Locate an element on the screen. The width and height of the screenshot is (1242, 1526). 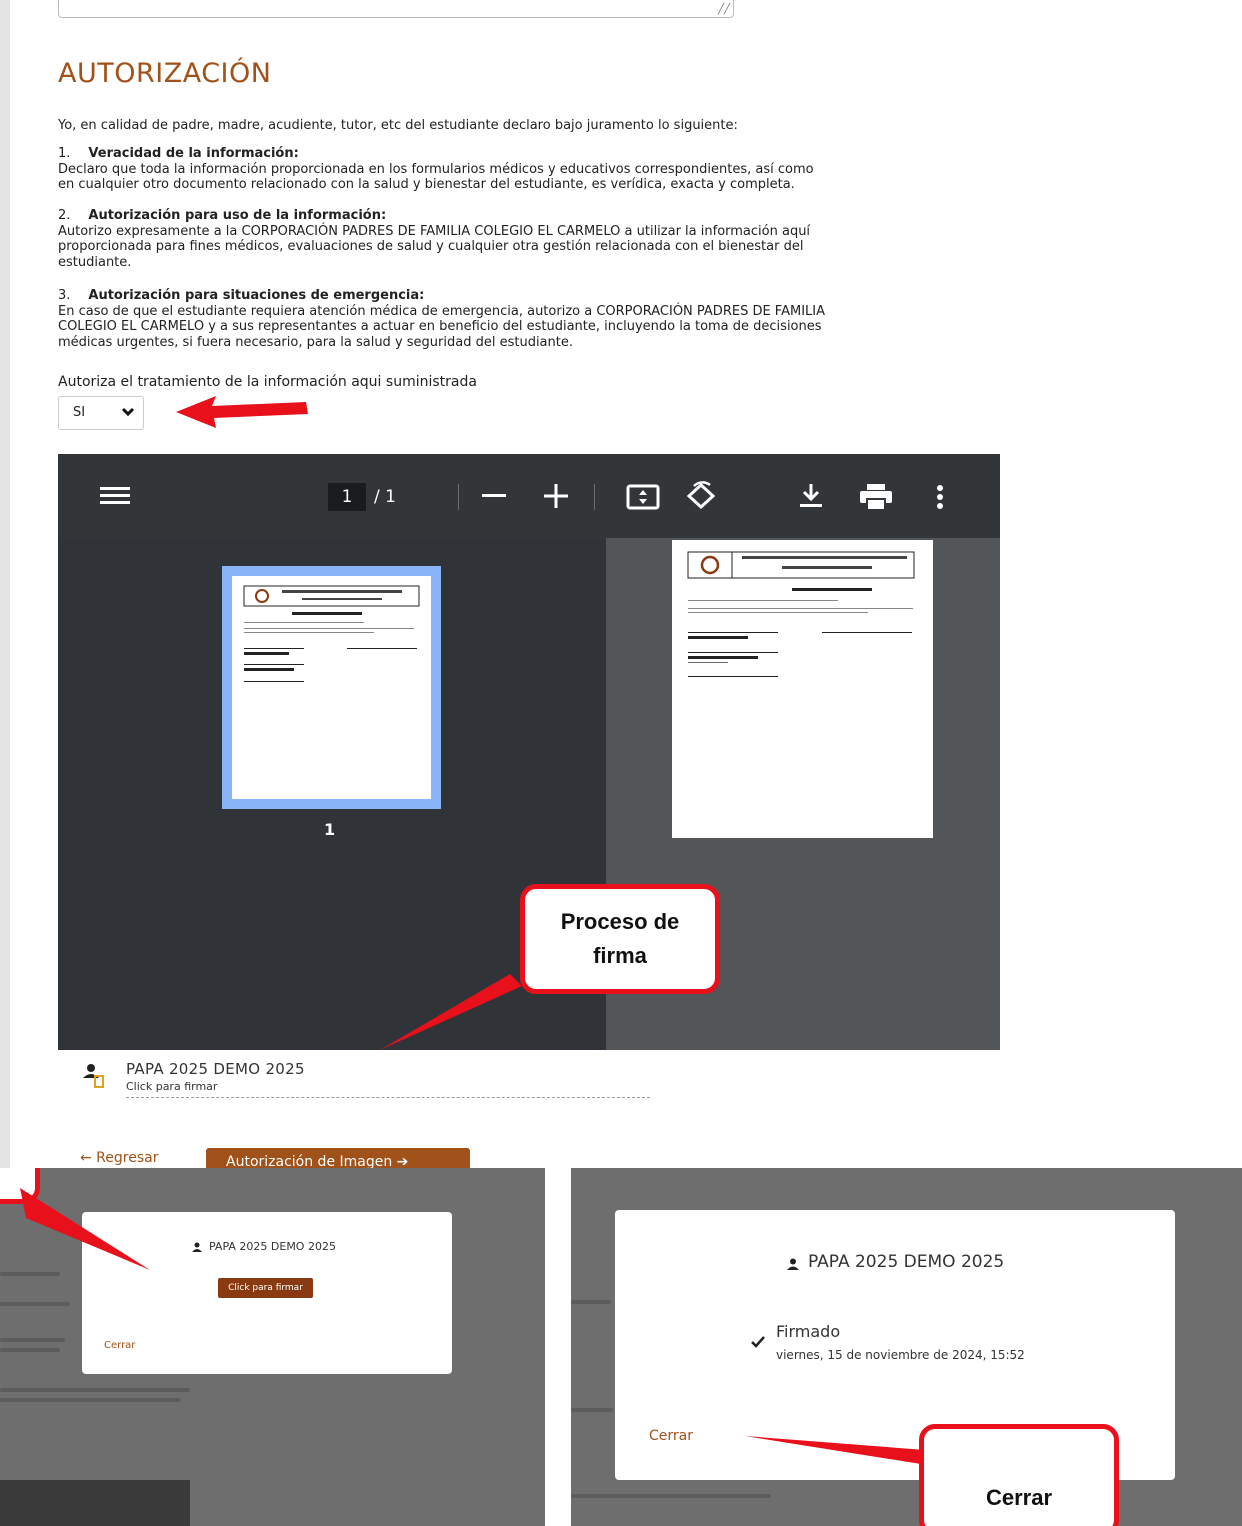
zoom-in-icon is located at coordinates (556, 496).